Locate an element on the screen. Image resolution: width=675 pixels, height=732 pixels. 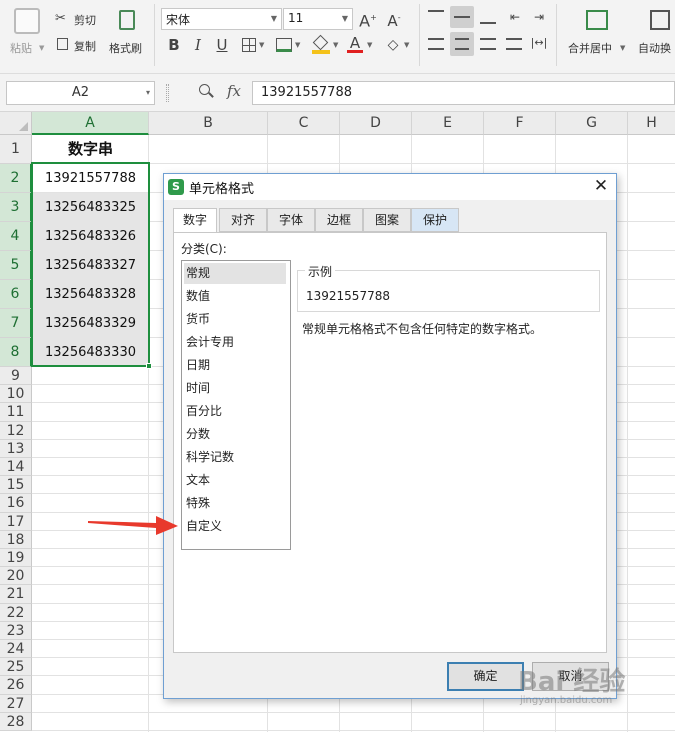
font-name-select: 宋体 ▼ is located at coordinates (221, 19).